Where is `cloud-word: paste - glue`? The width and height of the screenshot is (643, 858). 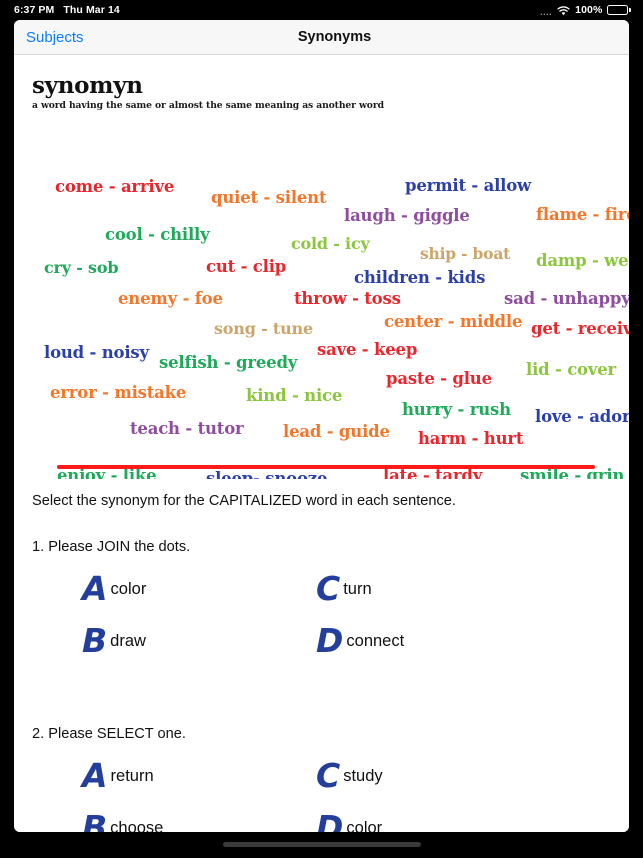 cloud-word: paste - glue is located at coordinates (439, 378).